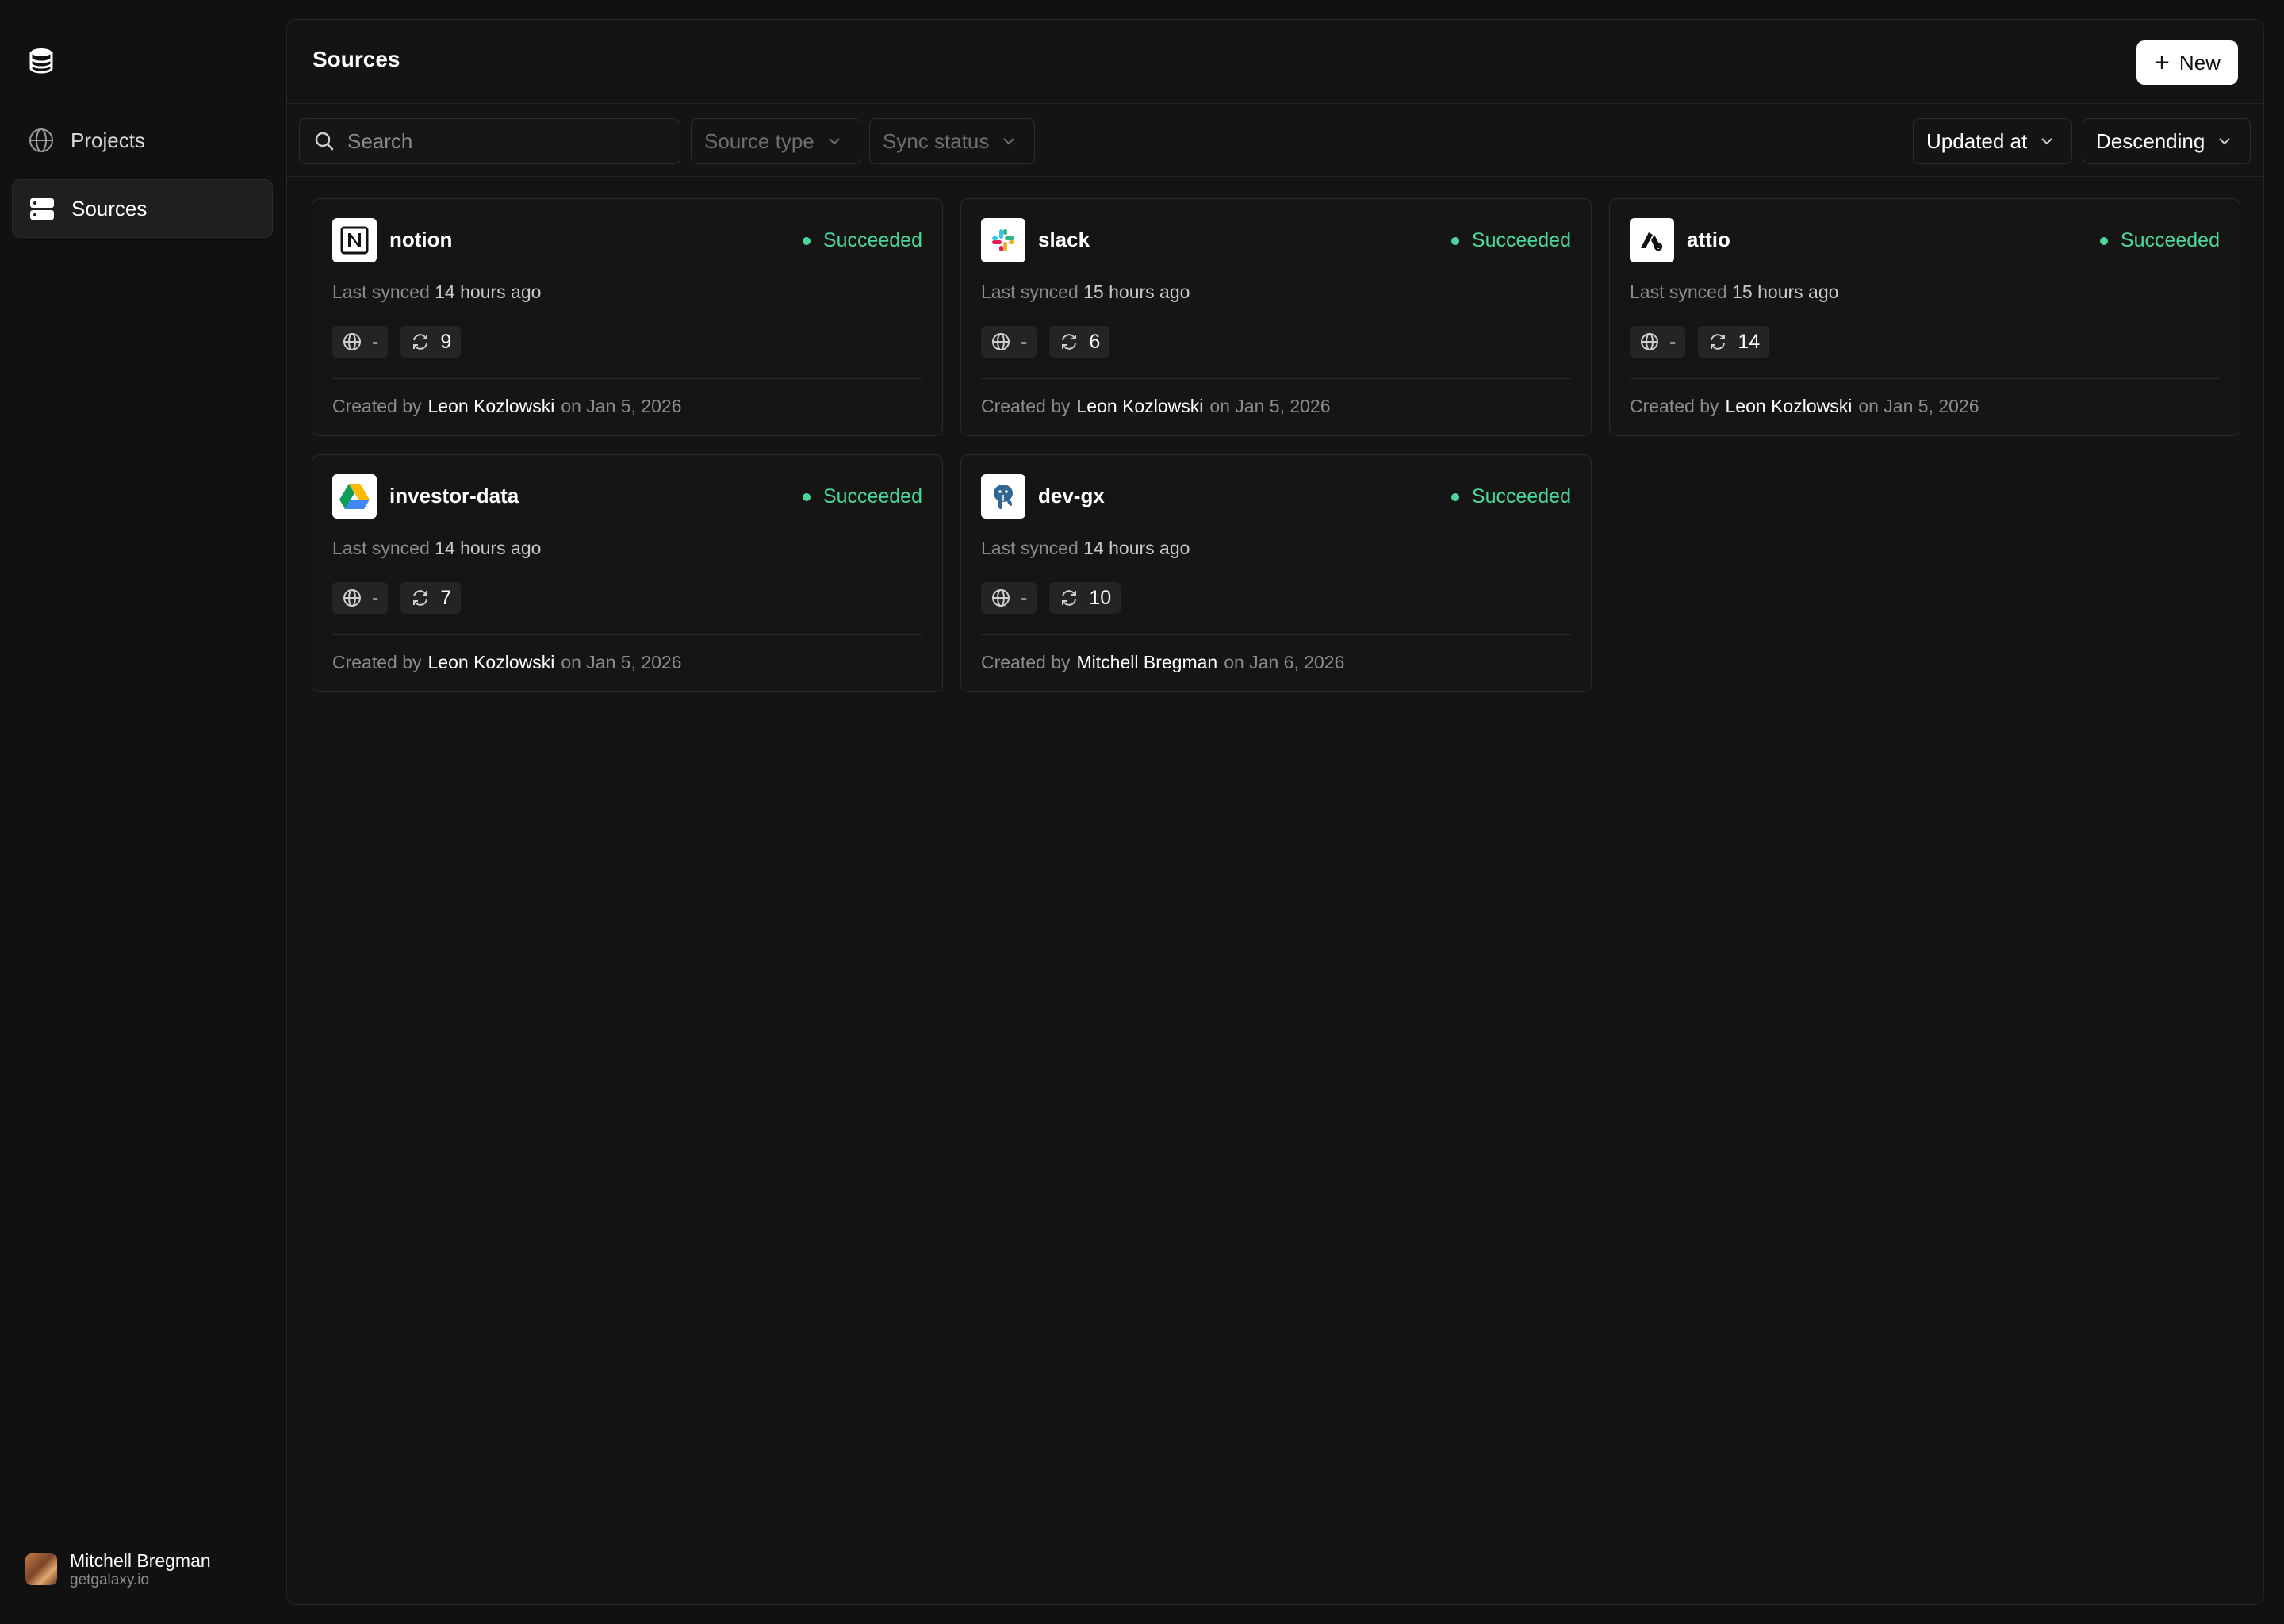 This screenshot has width=2284, height=1624. I want to click on source-type-dropdown: Source type, so click(775, 141).